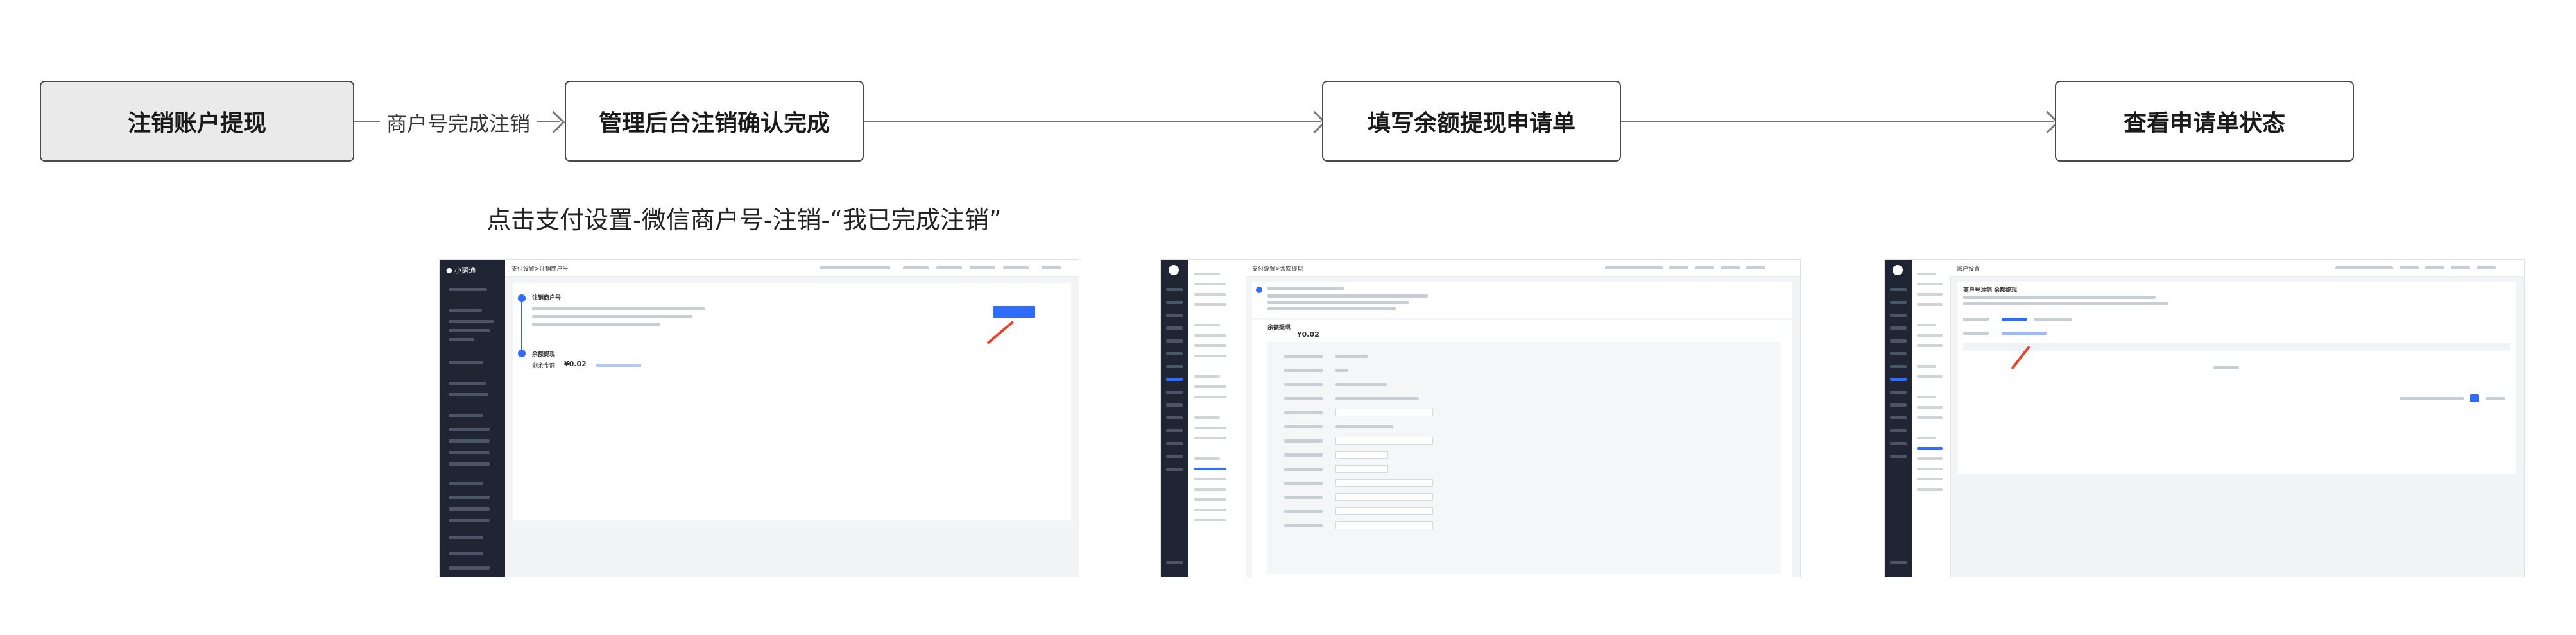  I want to click on table-header, so click(2236, 347).